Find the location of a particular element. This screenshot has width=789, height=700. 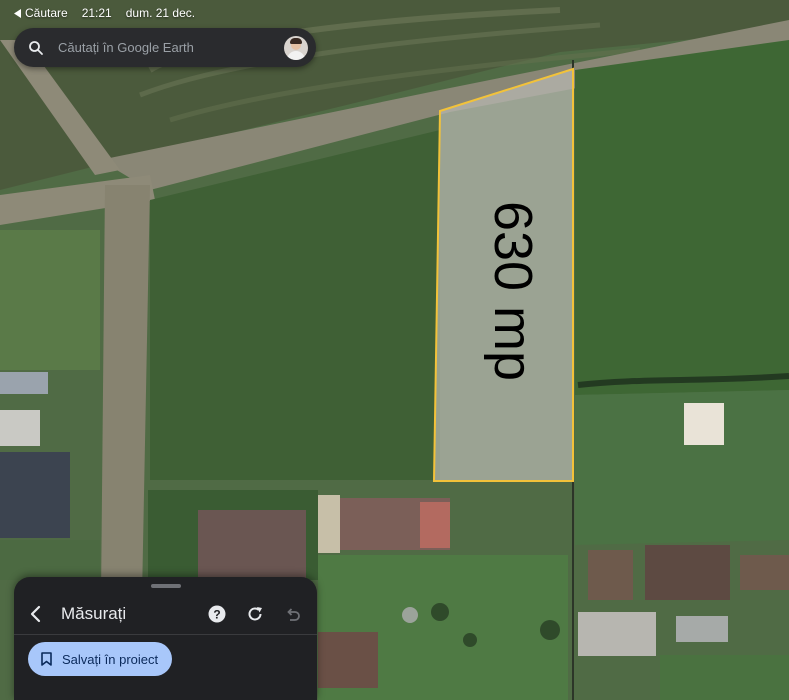

help-icon: ? is located at coordinates (217, 614).